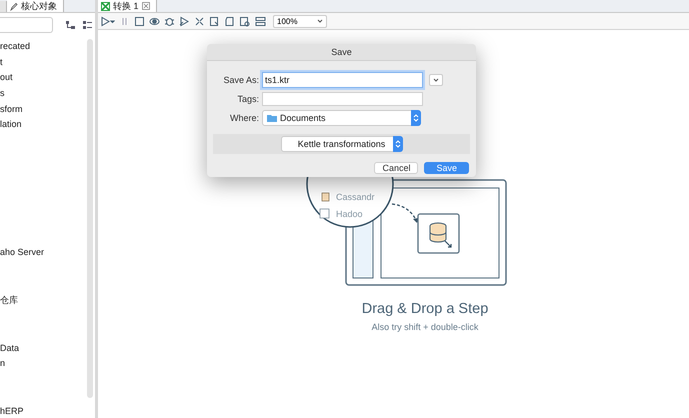 The image size is (689, 418). I want to click on empty-canvas-hint: Also try shift + double-click, so click(425, 327).